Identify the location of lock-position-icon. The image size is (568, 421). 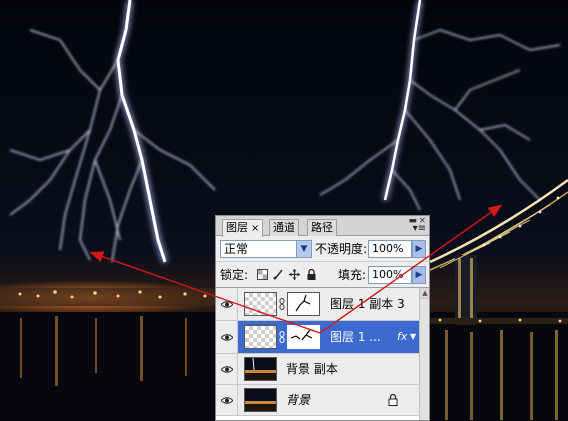
(294, 274).